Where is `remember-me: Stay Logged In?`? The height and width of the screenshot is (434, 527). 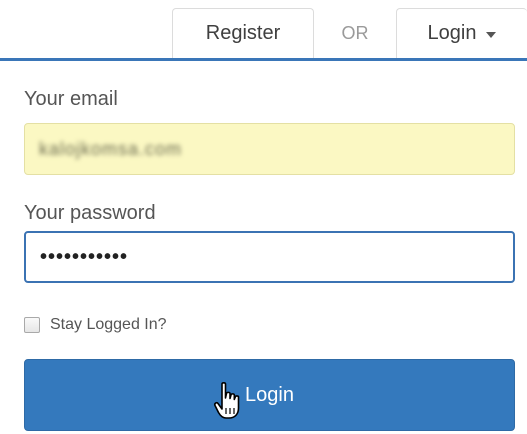 remember-me: Stay Logged In? is located at coordinates (95, 325).